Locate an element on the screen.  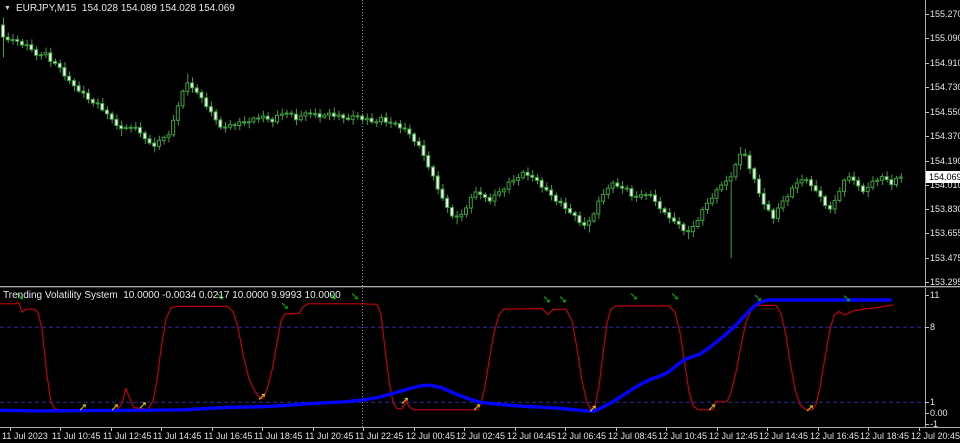
price-axis-label: 153.830 is located at coordinates (945, 209).